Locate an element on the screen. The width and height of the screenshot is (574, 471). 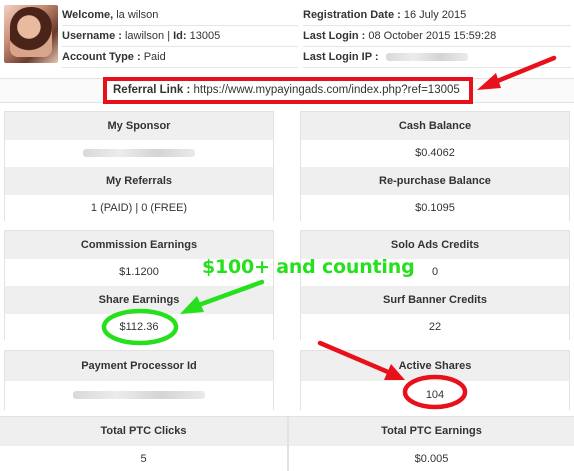
share-earnings-label: Share Earnings is located at coordinates (139, 300).